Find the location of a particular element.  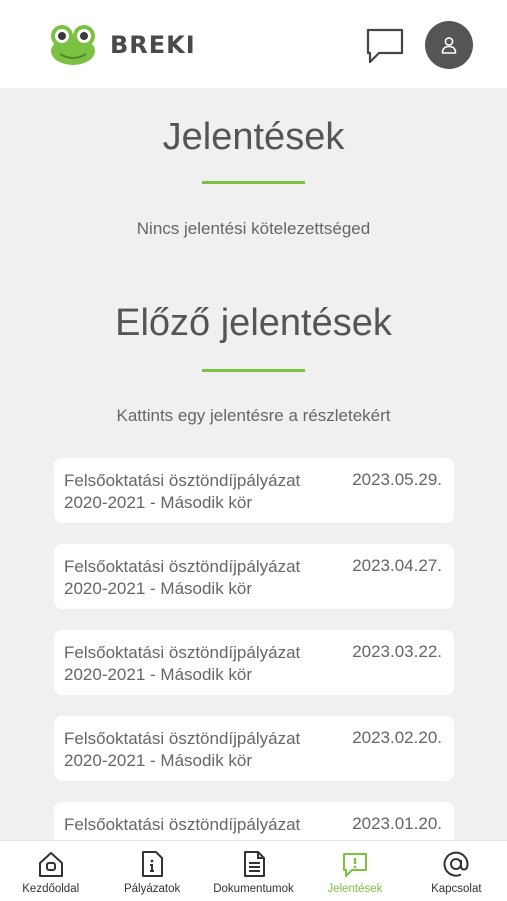

title-underline is located at coordinates (253, 182).